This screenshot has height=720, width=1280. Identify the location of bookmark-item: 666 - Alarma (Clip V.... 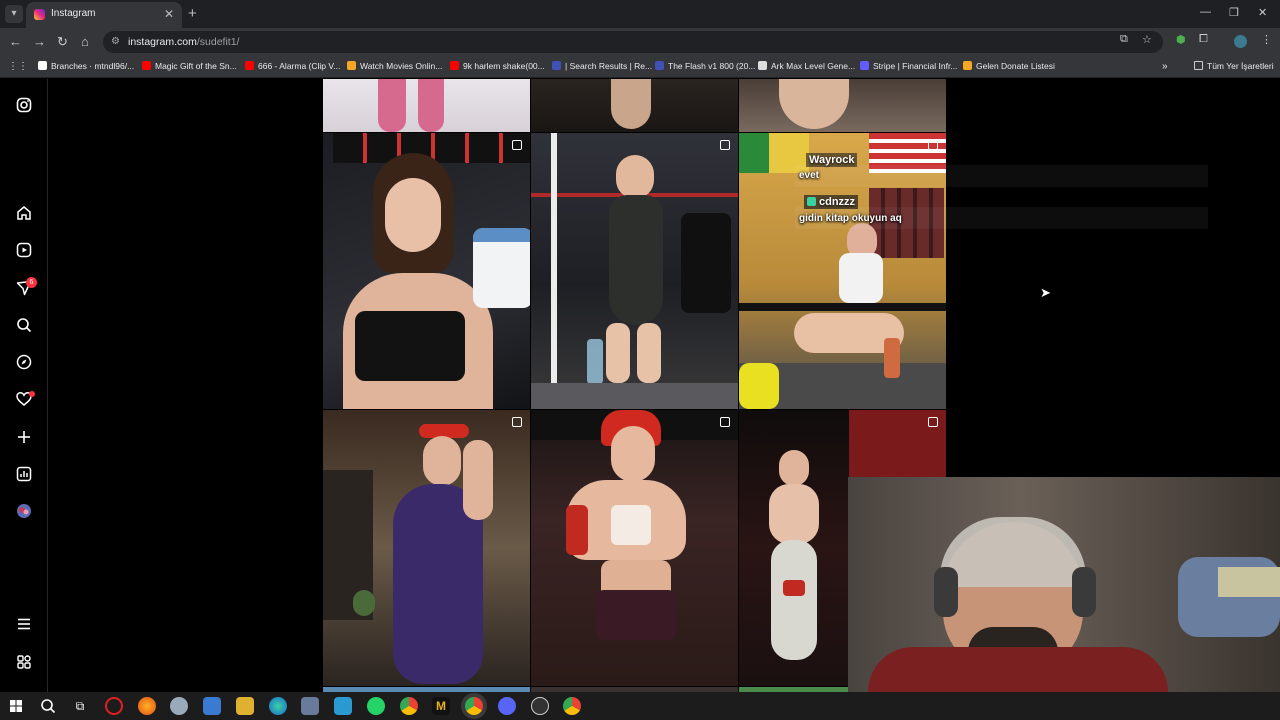
(292, 66).